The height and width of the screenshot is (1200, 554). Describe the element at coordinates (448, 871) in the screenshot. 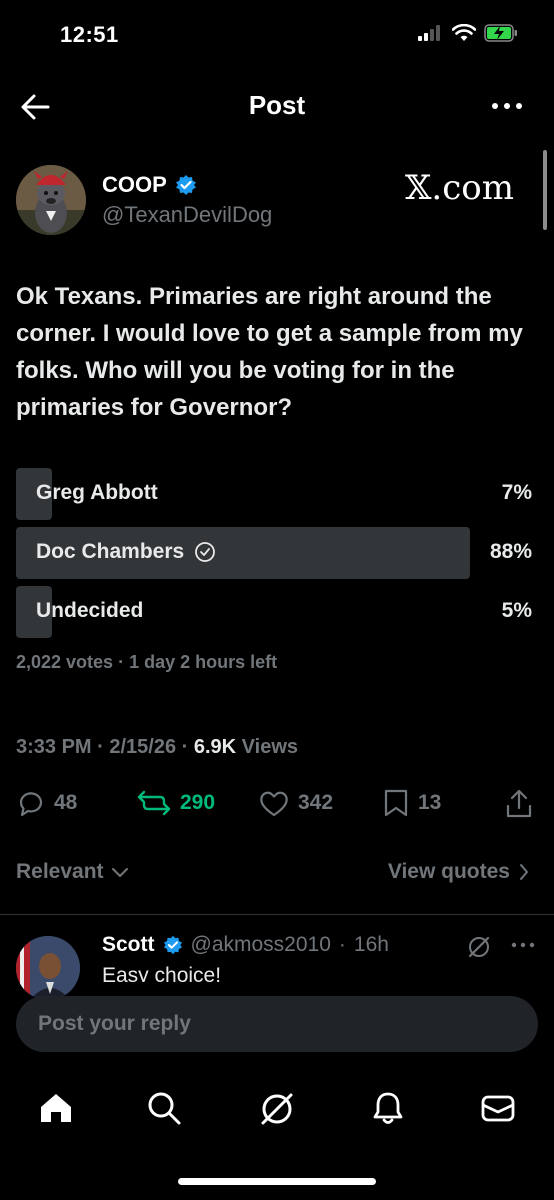

I see `view-quotes-label: View quotes` at that location.